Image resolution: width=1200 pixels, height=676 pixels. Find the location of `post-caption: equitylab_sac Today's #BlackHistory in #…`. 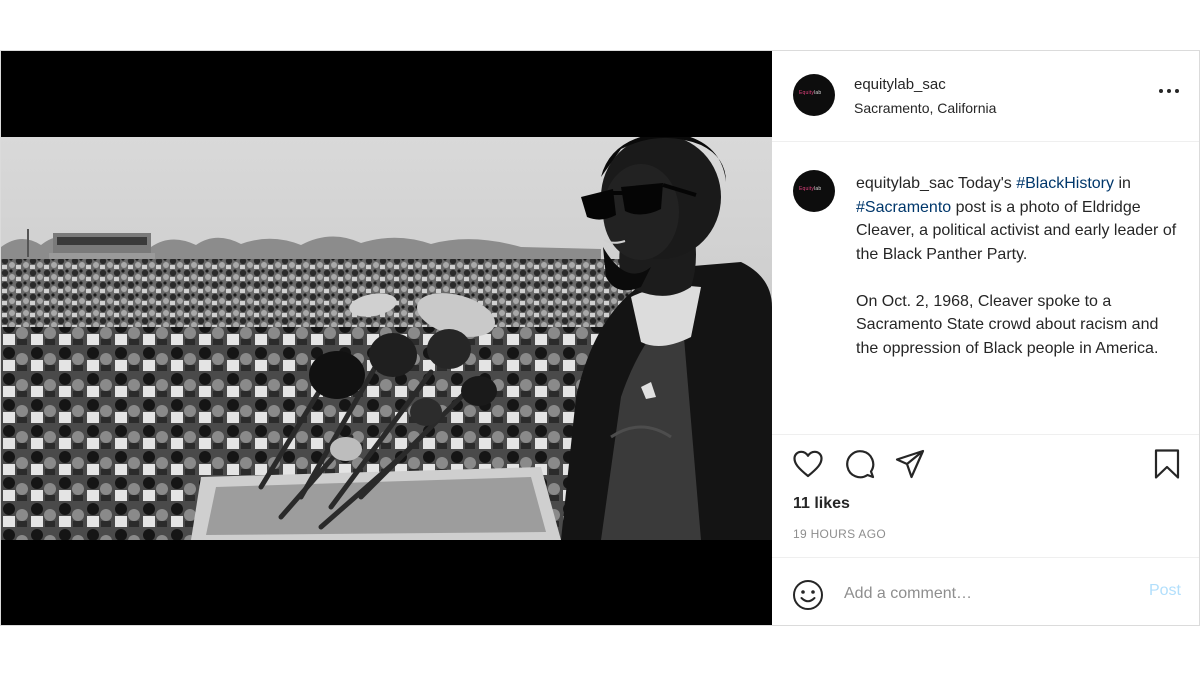

post-caption: equitylab_sac Today's #BlackHistory in #… is located at coordinates (1017, 266).